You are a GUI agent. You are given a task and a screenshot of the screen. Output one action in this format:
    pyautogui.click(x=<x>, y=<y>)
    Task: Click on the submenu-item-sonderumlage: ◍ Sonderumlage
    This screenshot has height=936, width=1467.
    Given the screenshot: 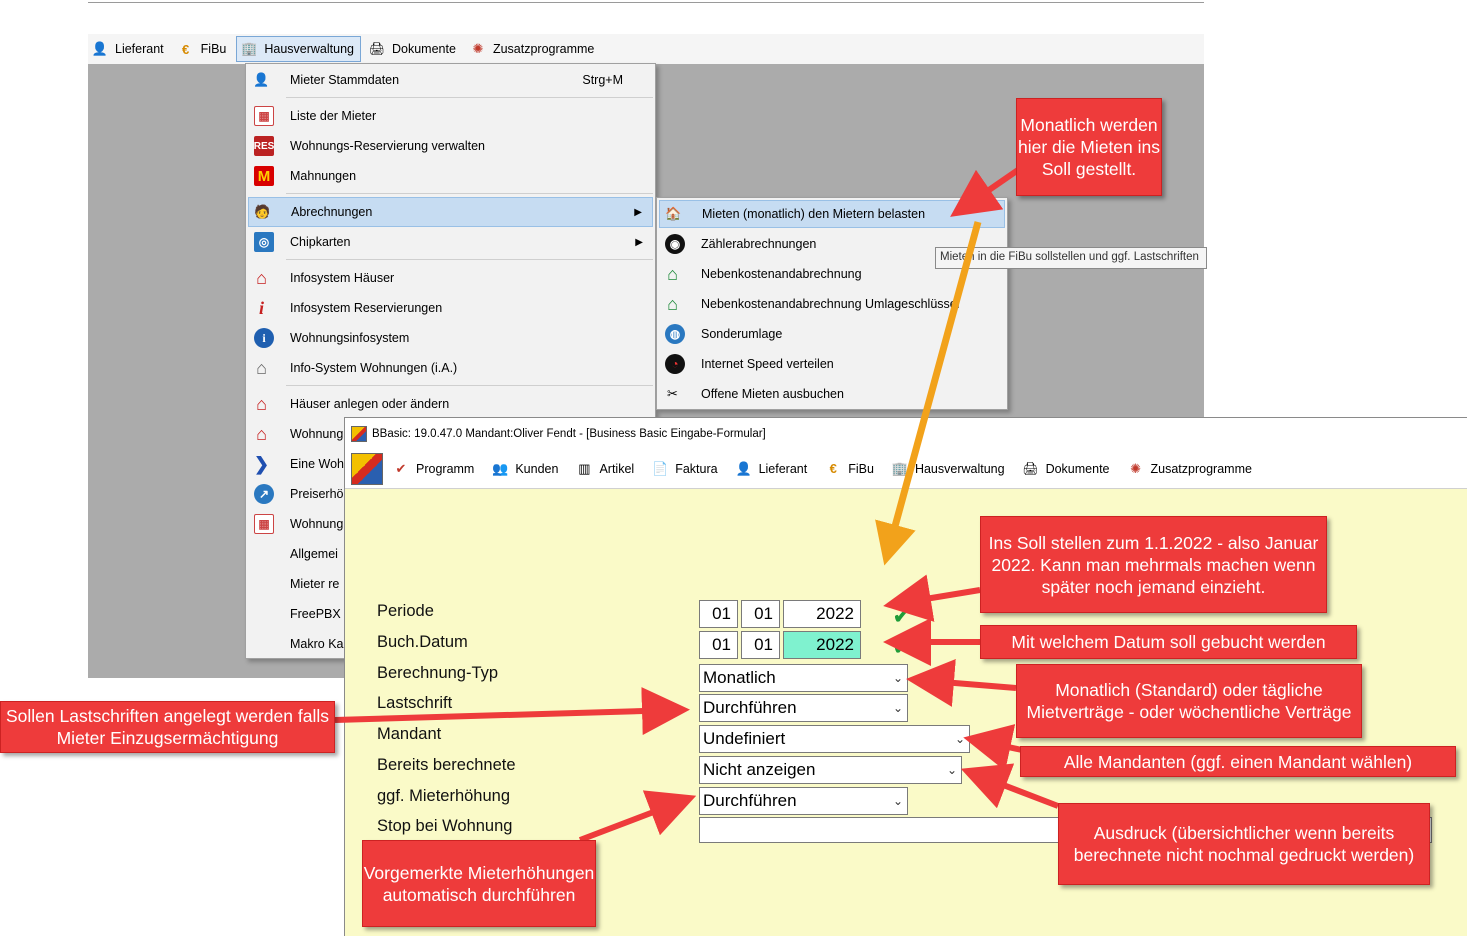 What is the action you would take?
    pyautogui.click(x=832, y=334)
    